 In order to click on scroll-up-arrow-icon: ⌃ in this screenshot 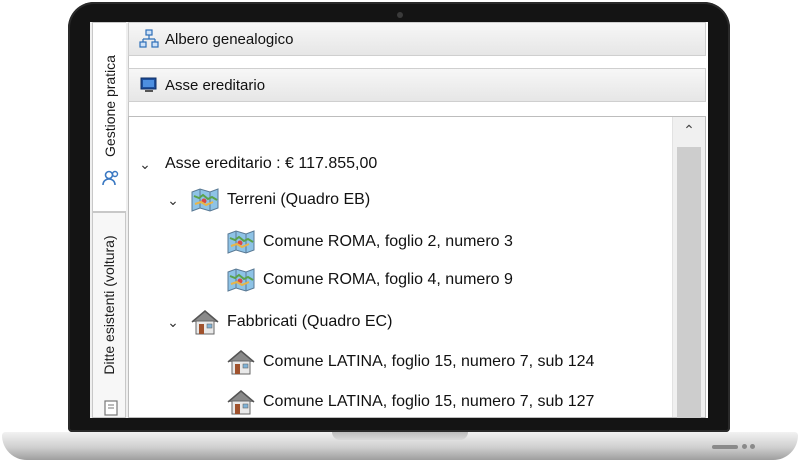, I will do `click(689, 130)`.